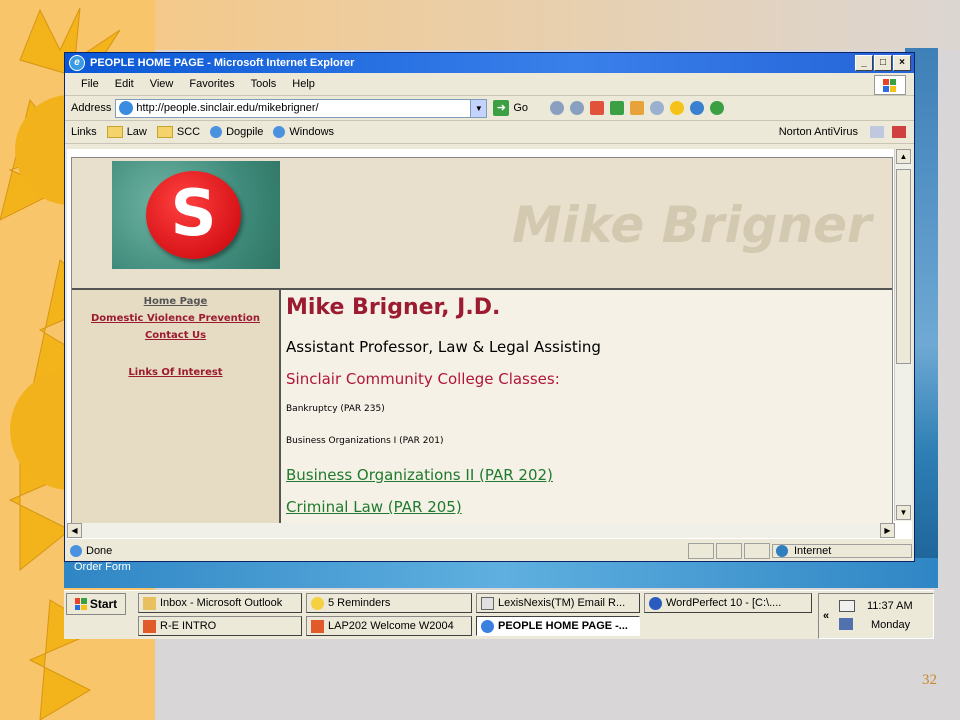  What do you see at coordinates (903, 512) in the screenshot?
I see `scroll-down-icon: ▼` at bounding box center [903, 512].